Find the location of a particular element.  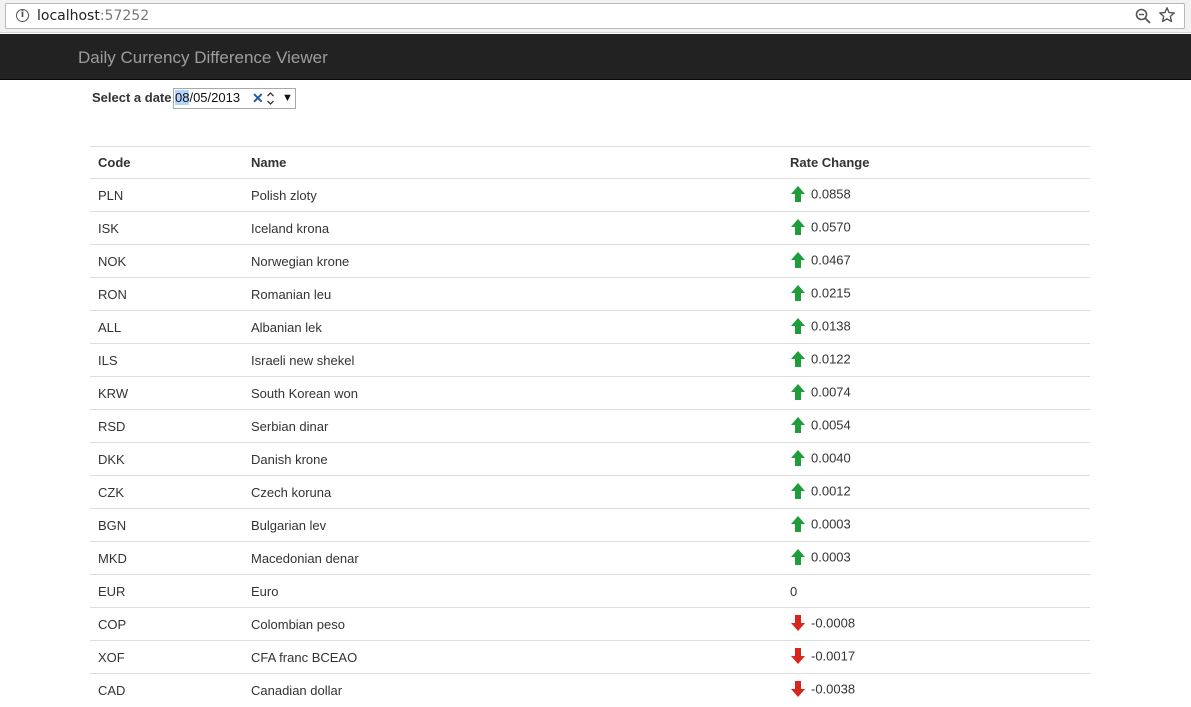

currency-name: Bulgarian lev is located at coordinates (512, 525).